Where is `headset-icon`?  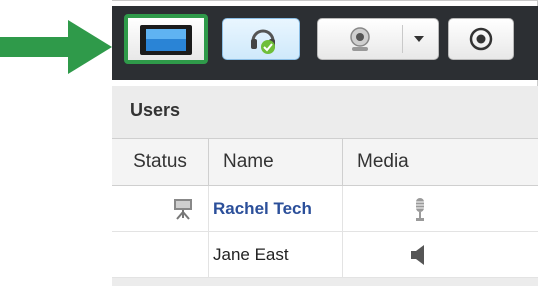 headset-icon is located at coordinates (263, 41).